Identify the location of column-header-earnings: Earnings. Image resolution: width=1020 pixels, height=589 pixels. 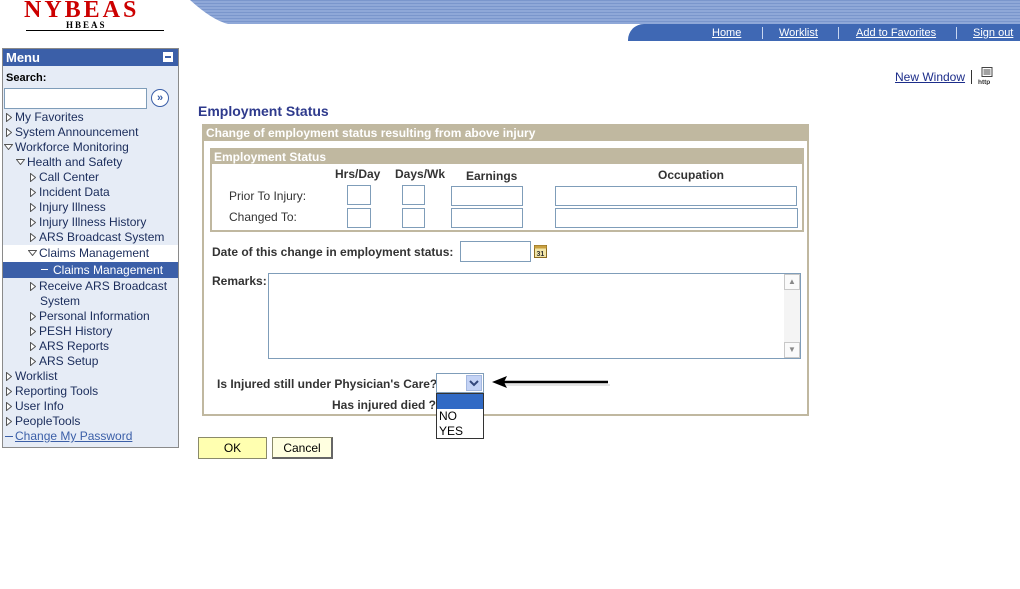
(492, 176).